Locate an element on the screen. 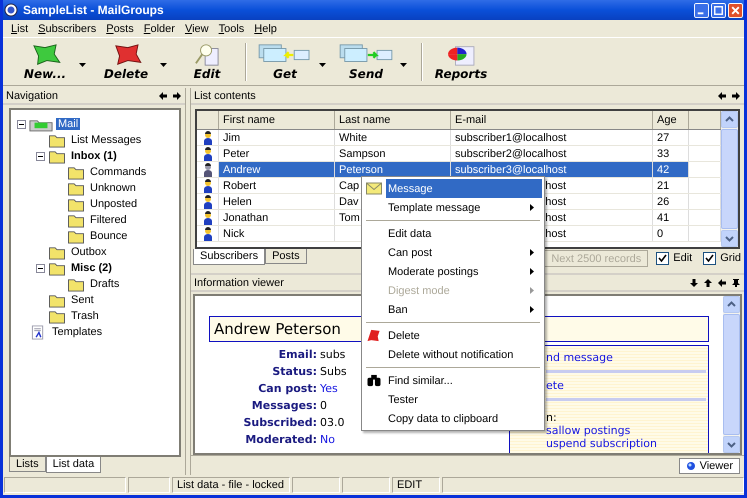 The width and height of the screenshot is (747, 498). column-header: Age is located at coordinates (671, 120).